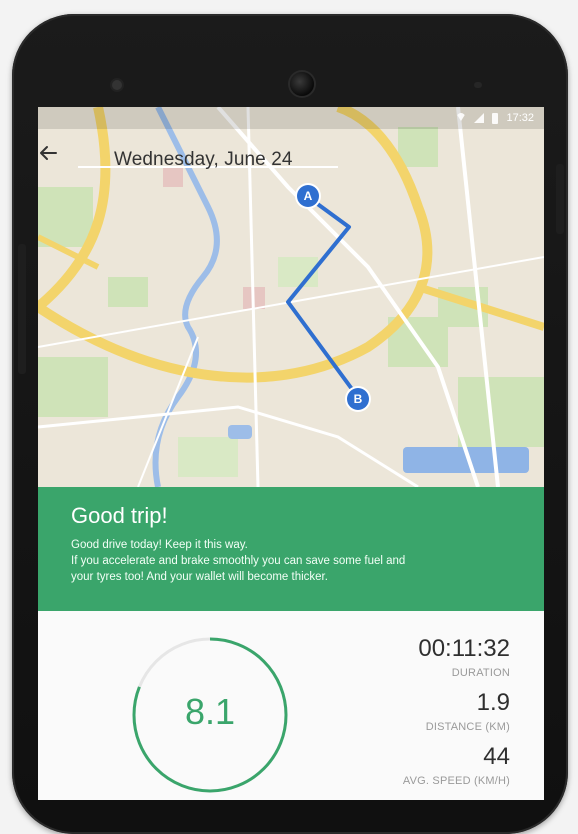 Image resolution: width=578 pixels, height=834 pixels. What do you see at coordinates (117, 85) in the screenshot?
I see `front-sensor` at bounding box center [117, 85].